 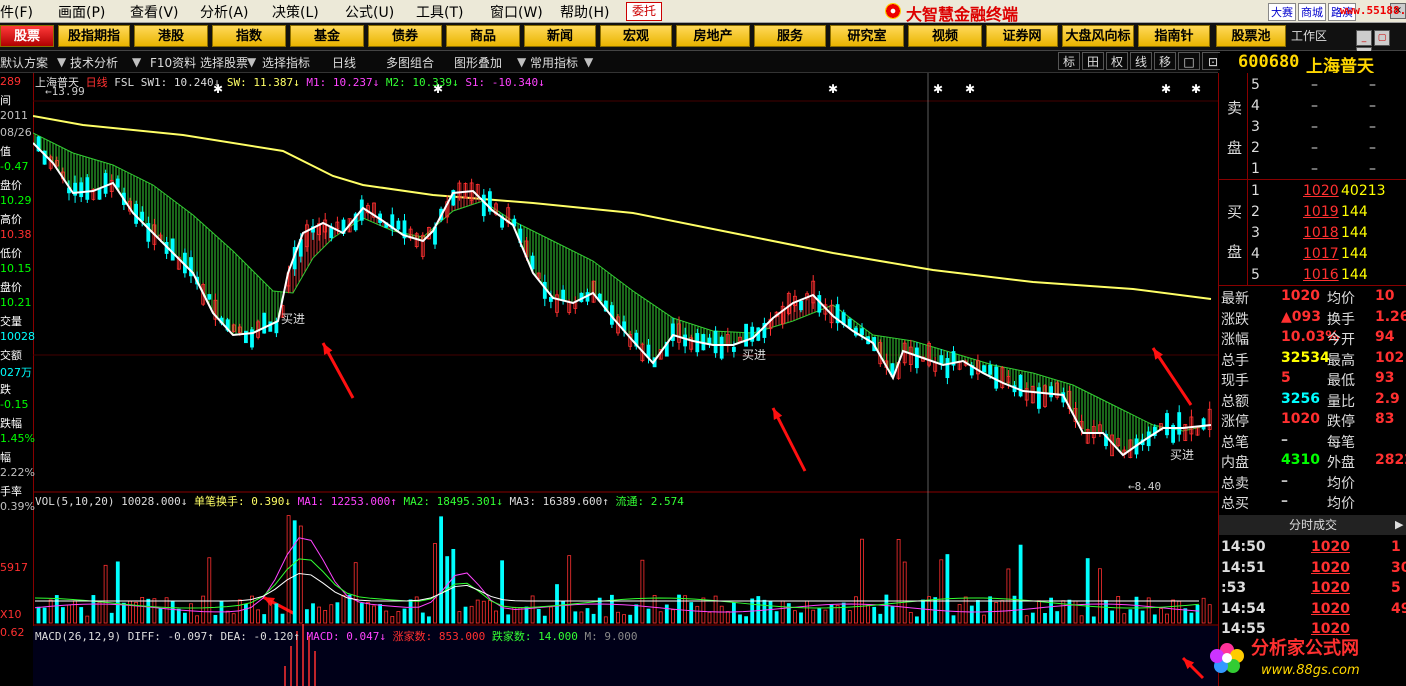 I want to click on menu-item: 件(F), so click(x=16, y=12).